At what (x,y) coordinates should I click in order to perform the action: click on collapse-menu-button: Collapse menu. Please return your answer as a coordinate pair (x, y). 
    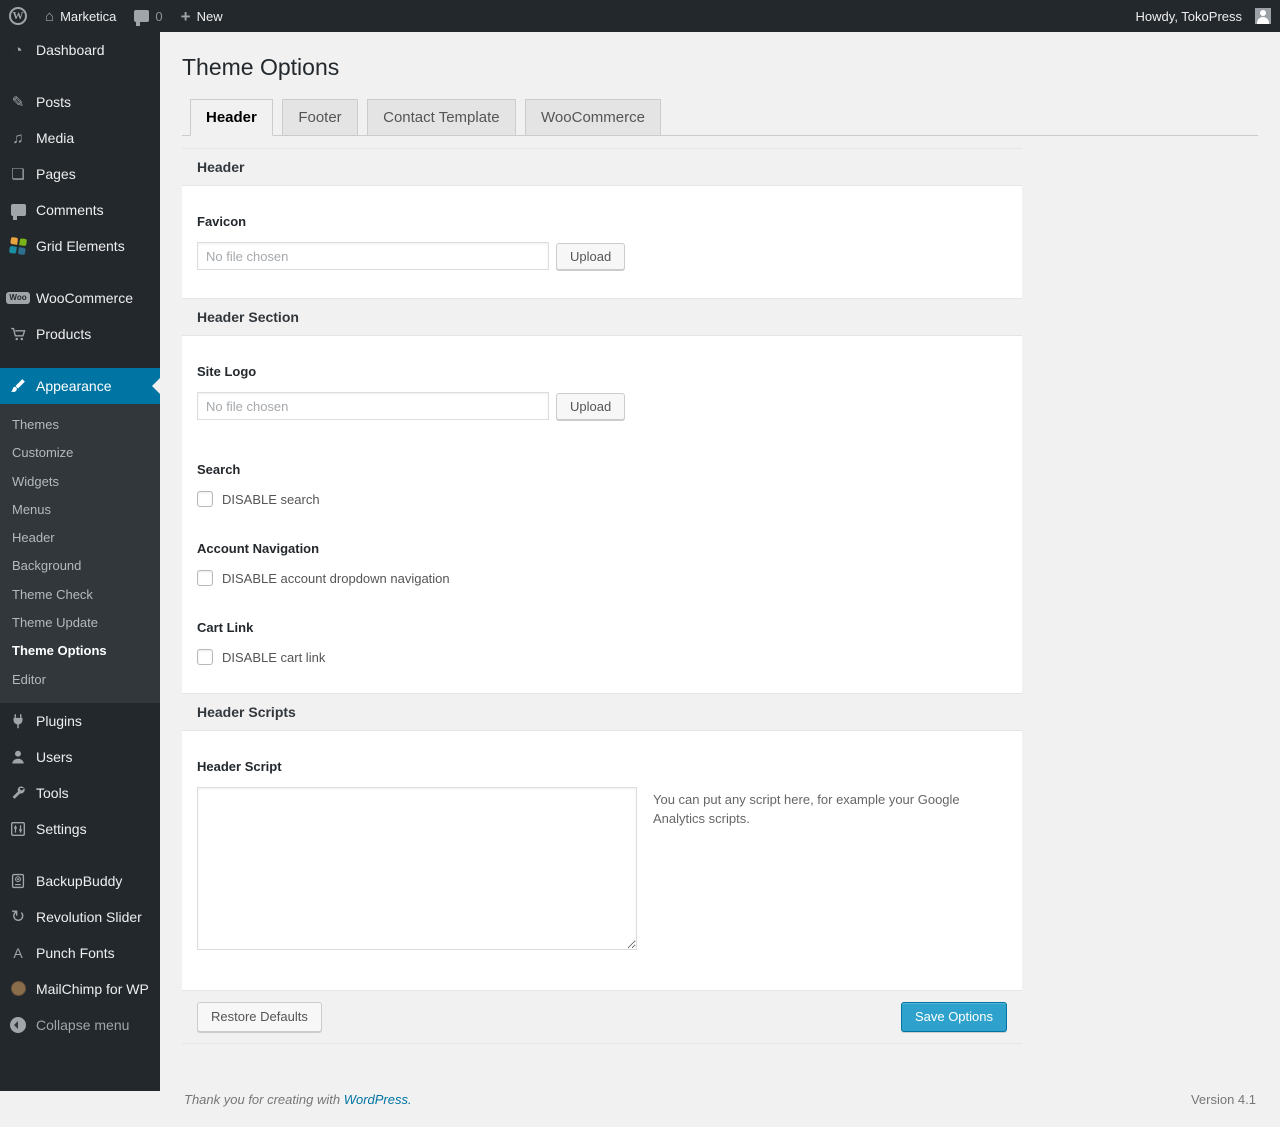
    Looking at the image, I should click on (80, 1025).